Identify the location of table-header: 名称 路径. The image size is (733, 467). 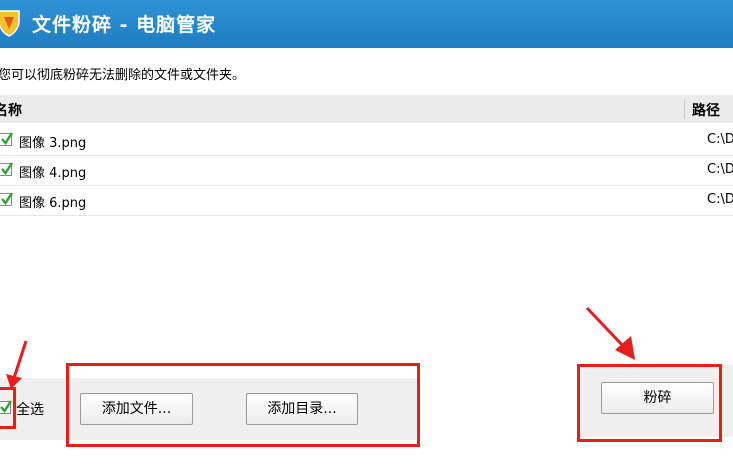
(366, 109).